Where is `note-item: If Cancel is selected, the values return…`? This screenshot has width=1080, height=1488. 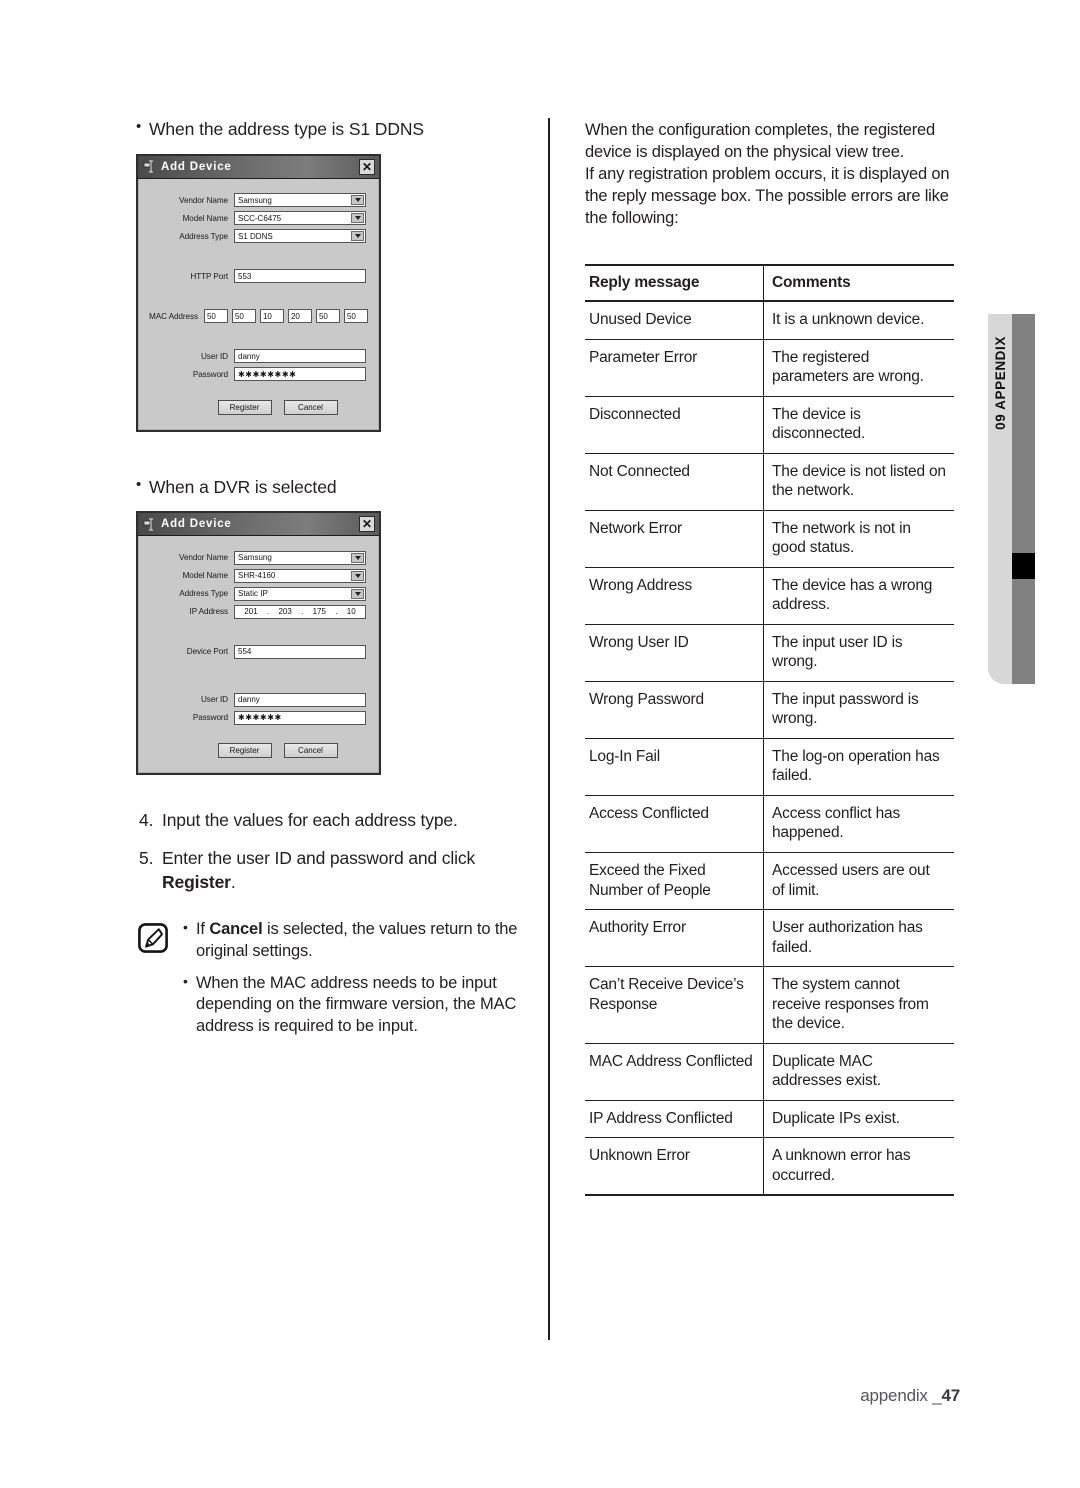 note-item: If Cancel is selected, the values return… is located at coordinates (354, 940).